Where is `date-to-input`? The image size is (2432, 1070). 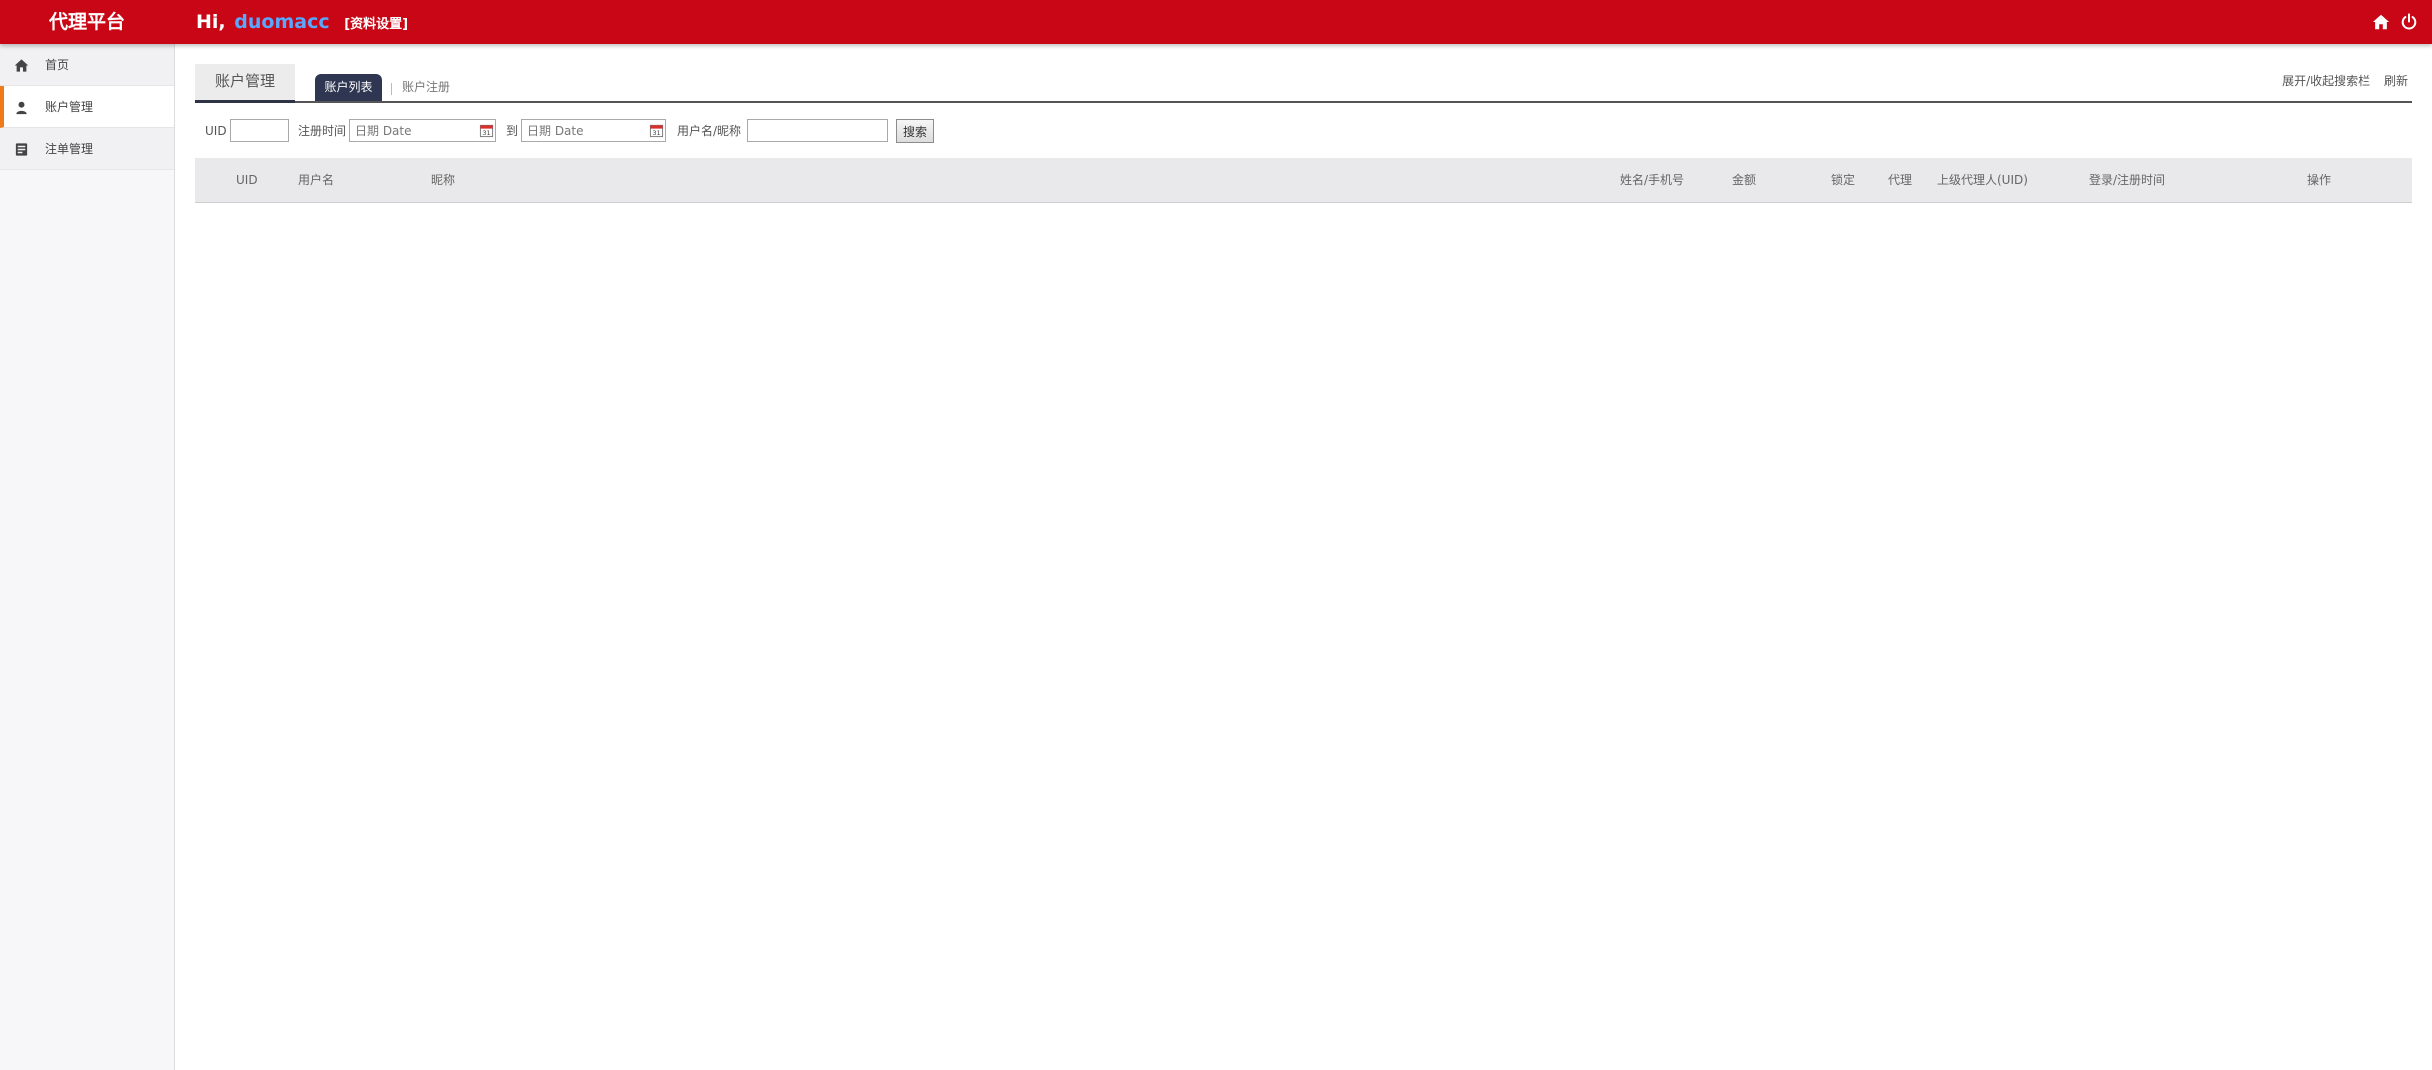
date-to-input is located at coordinates (593, 130).